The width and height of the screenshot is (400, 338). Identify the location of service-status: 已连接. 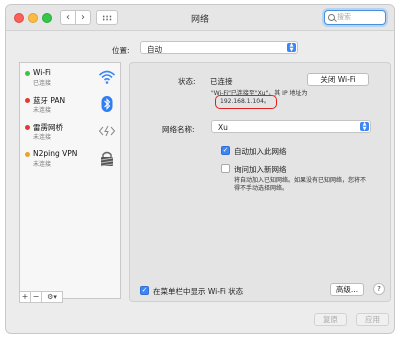
(42, 83).